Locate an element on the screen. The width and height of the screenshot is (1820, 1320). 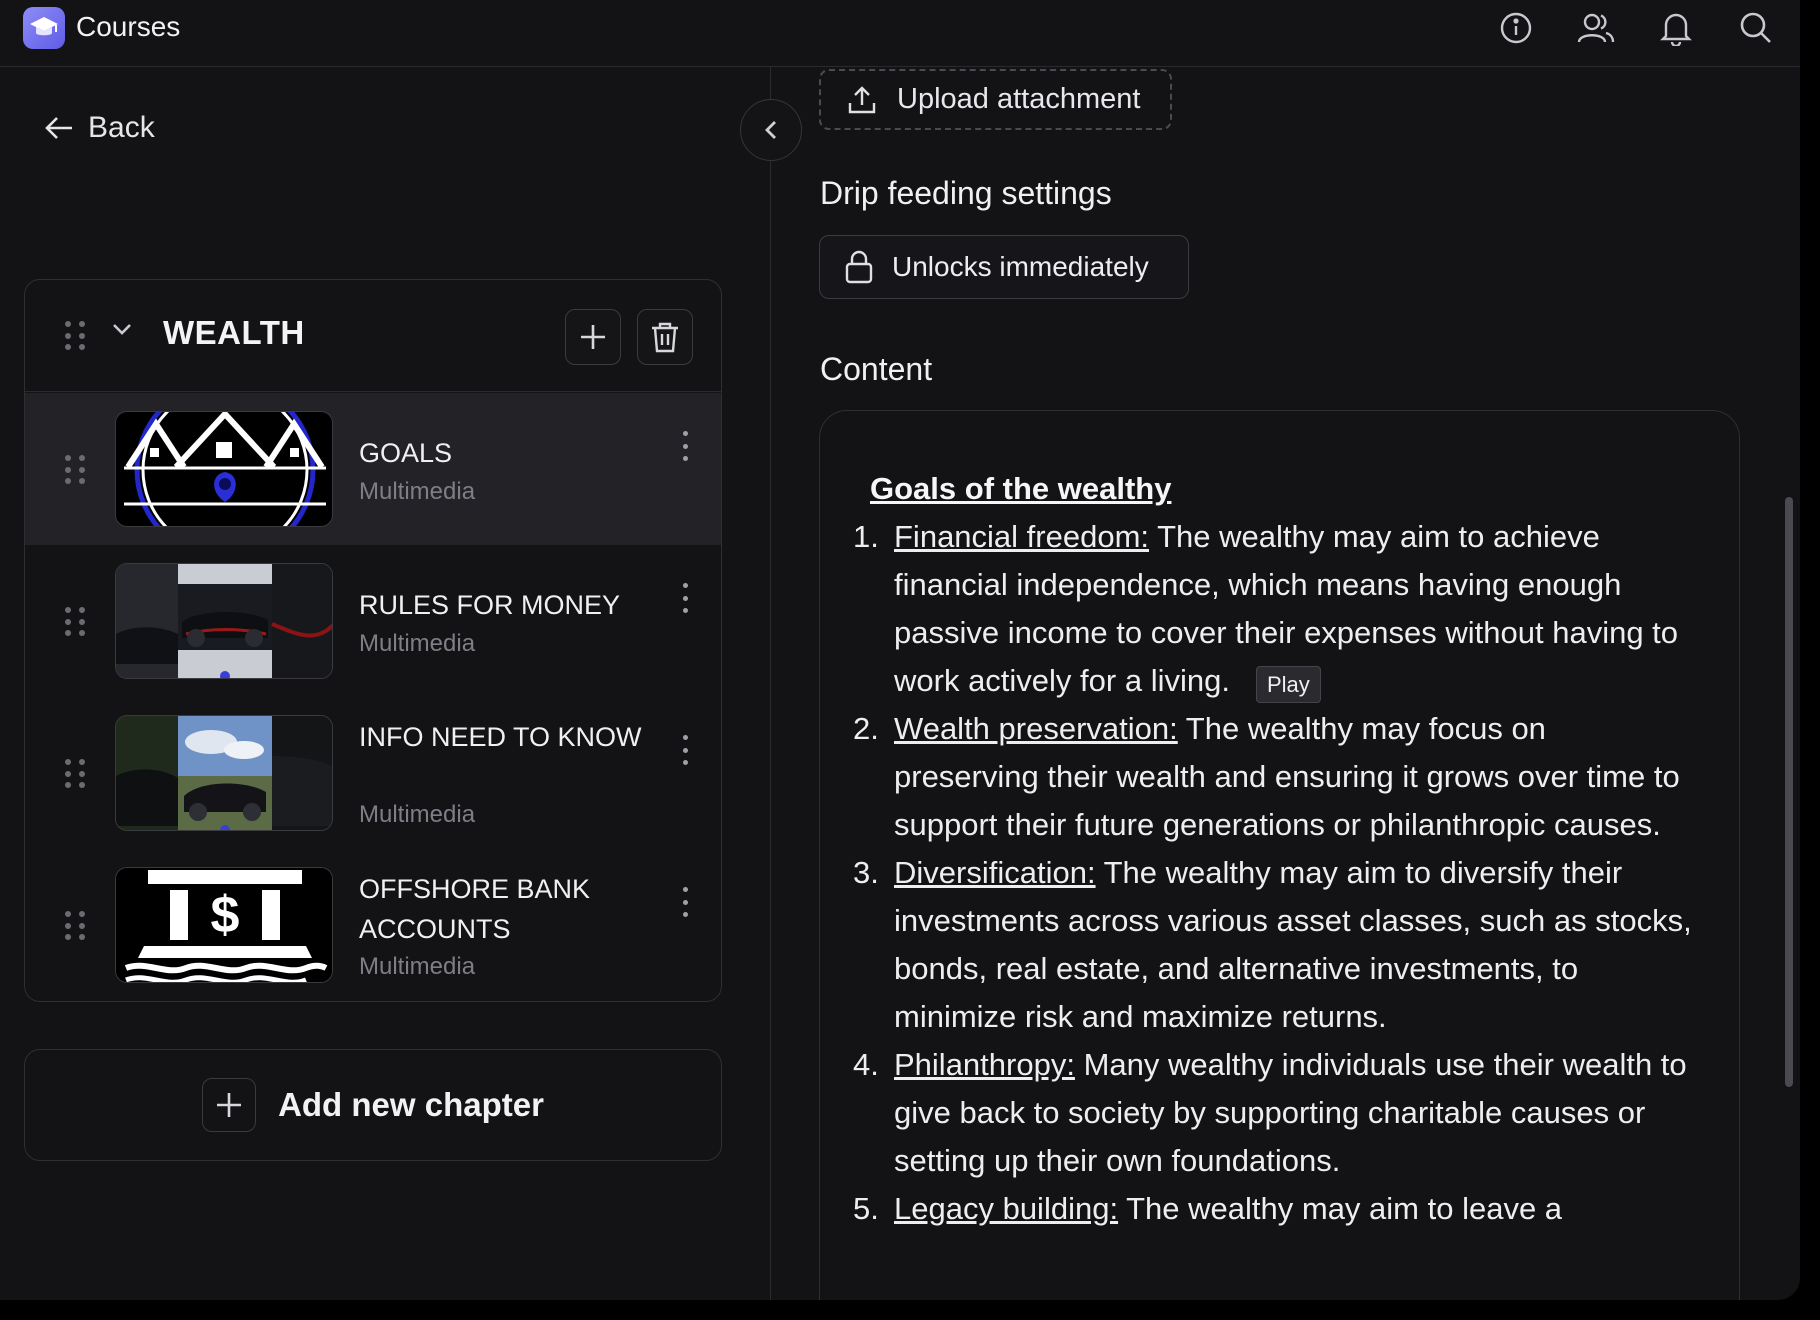
lesson-title: OFFSHORE BANK ACCOUNTS is located at coordinates (475, 909).